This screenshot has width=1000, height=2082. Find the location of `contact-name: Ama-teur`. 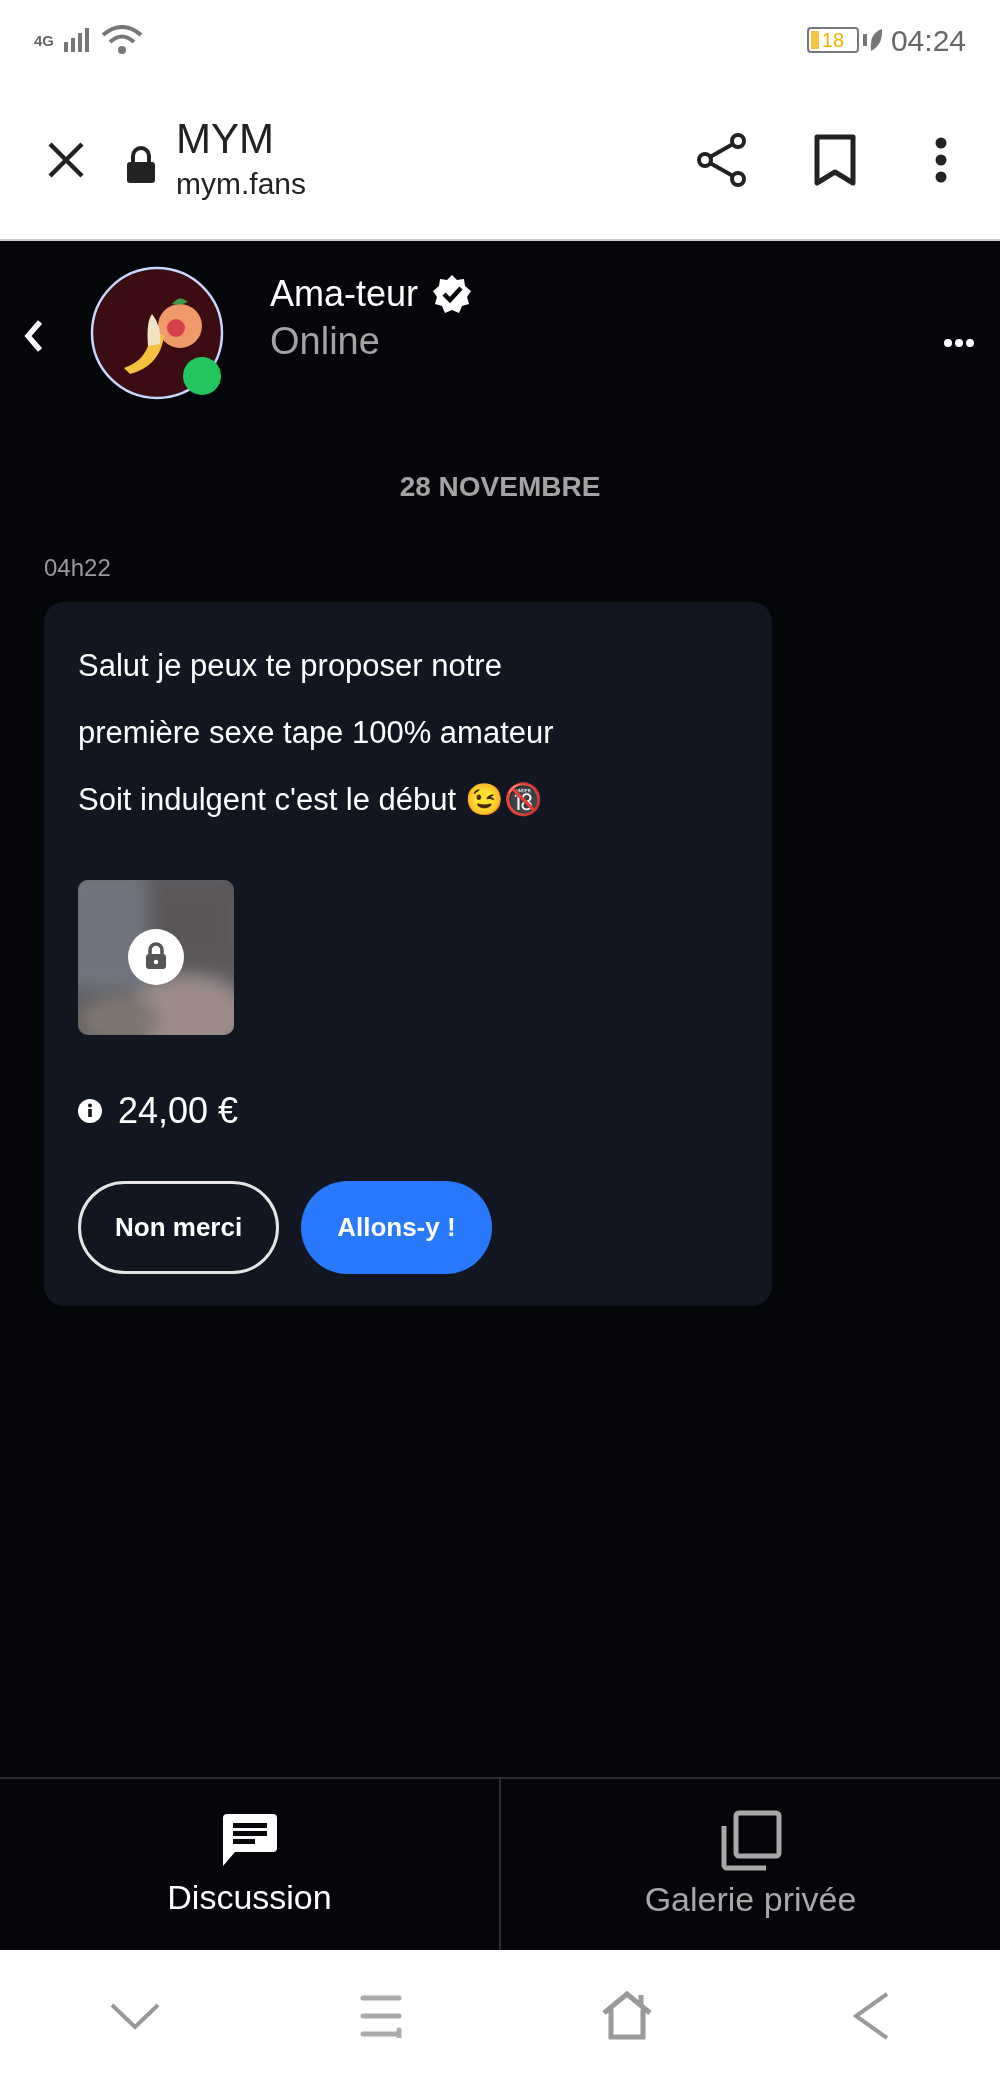

contact-name: Ama-teur is located at coordinates (344, 294).